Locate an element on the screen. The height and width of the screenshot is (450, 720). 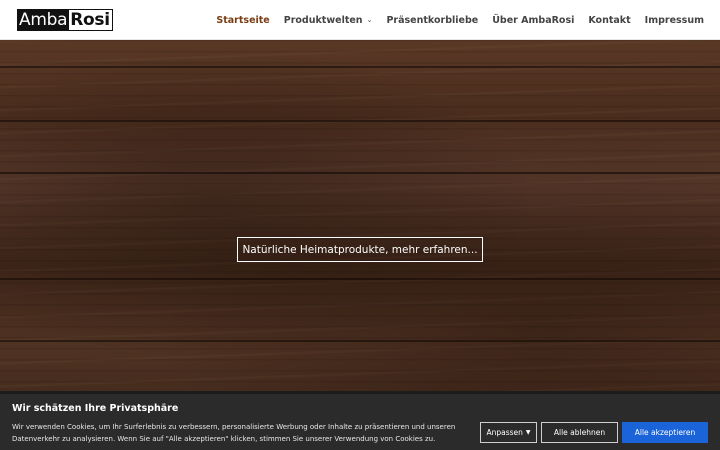
cookie-customize-label: Anpassen is located at coordinates (504, 432).